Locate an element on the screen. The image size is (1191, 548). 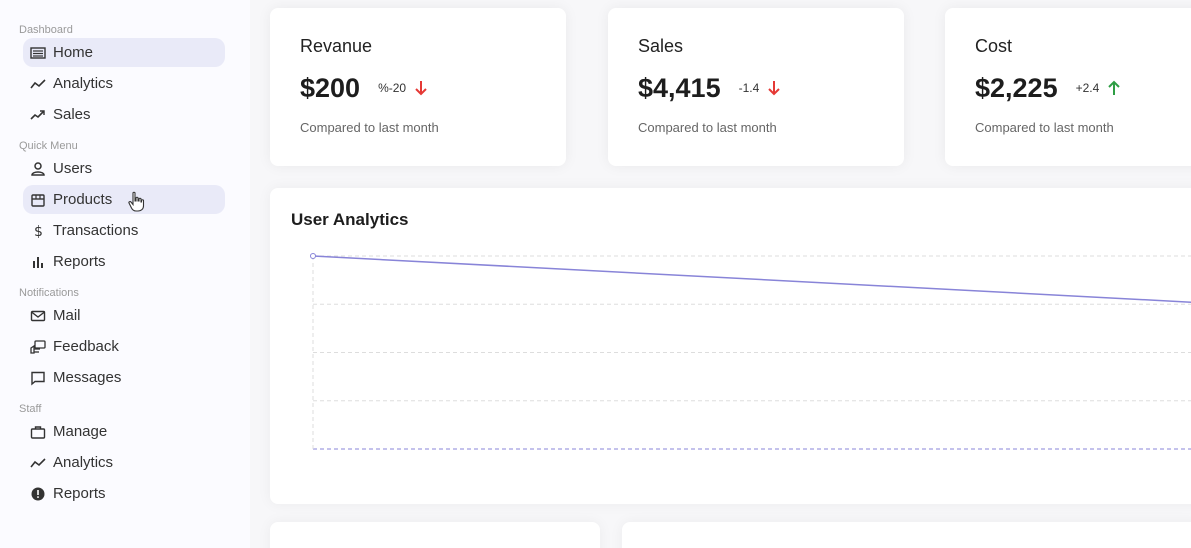
menu-list-staff: Manage Analytics Reports is located at coordinates (125, 462).